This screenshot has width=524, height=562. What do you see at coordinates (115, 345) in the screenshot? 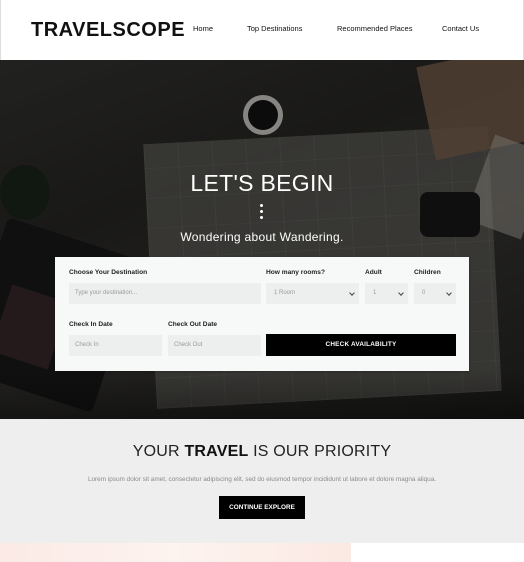
I see `checkin-input: Check In` at bounding box center [115, 345].